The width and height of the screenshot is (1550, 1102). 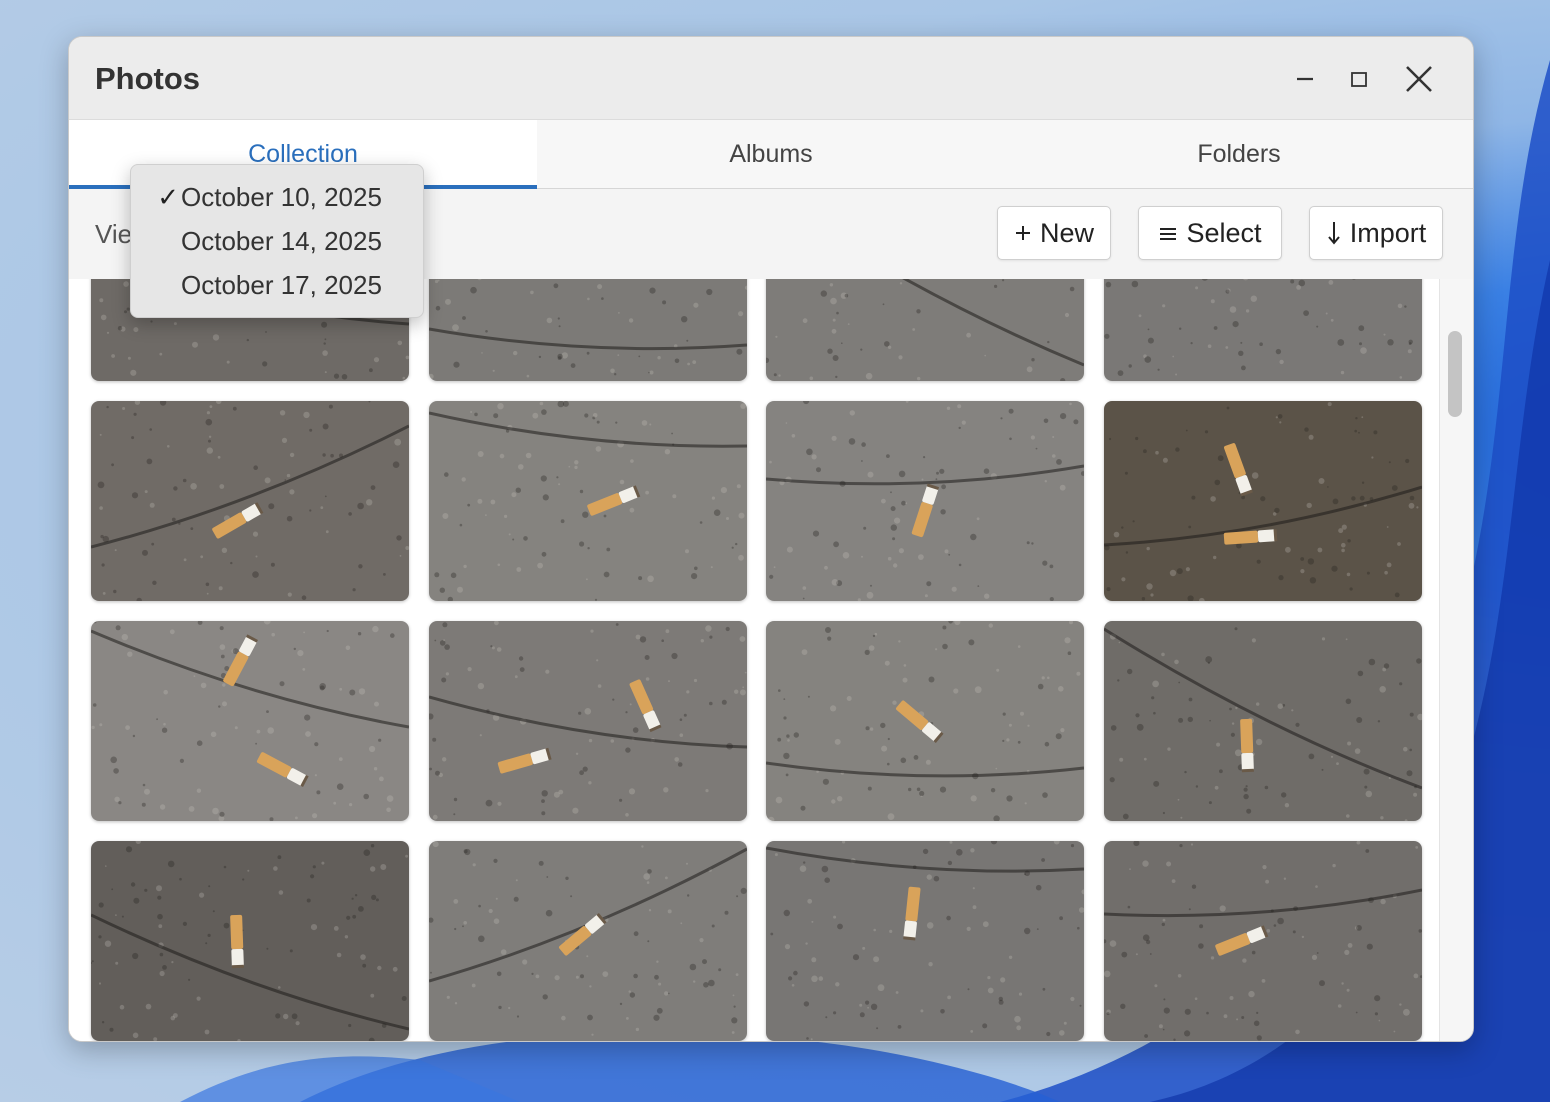 I want to click on list-icon, so click(x=1168, y=234).